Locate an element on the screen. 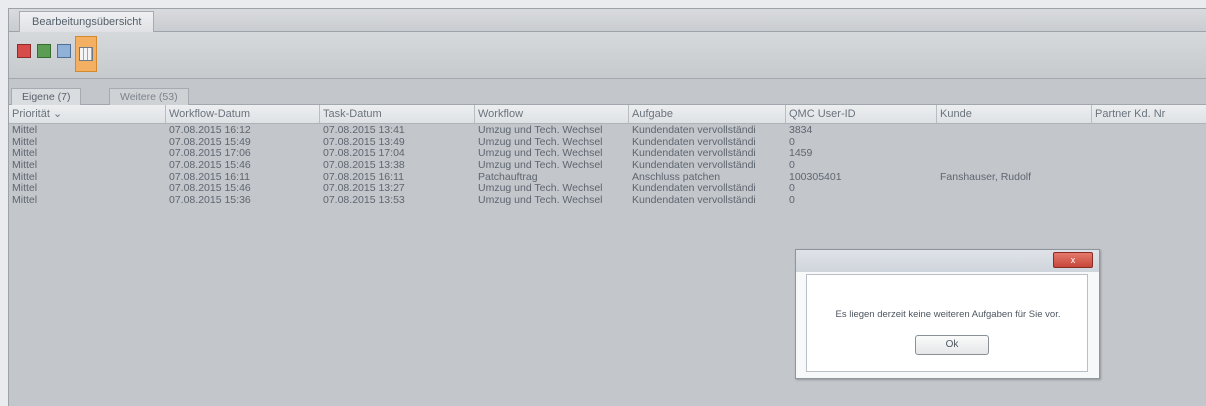 This screenshot has width=1206, height=406. column-header-kunde: Kunde is located at coordinates (1014, 114).